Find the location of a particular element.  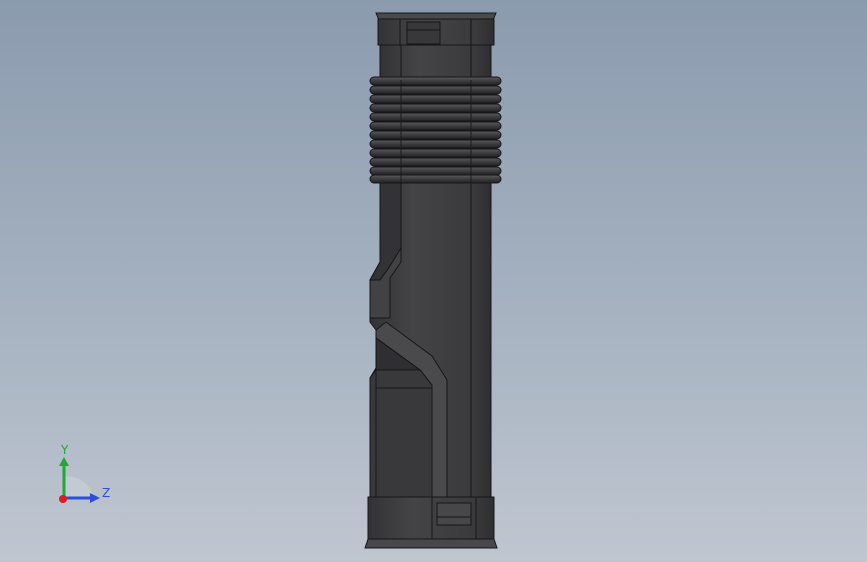

bottom-collar is located at coordinates (431, 518).